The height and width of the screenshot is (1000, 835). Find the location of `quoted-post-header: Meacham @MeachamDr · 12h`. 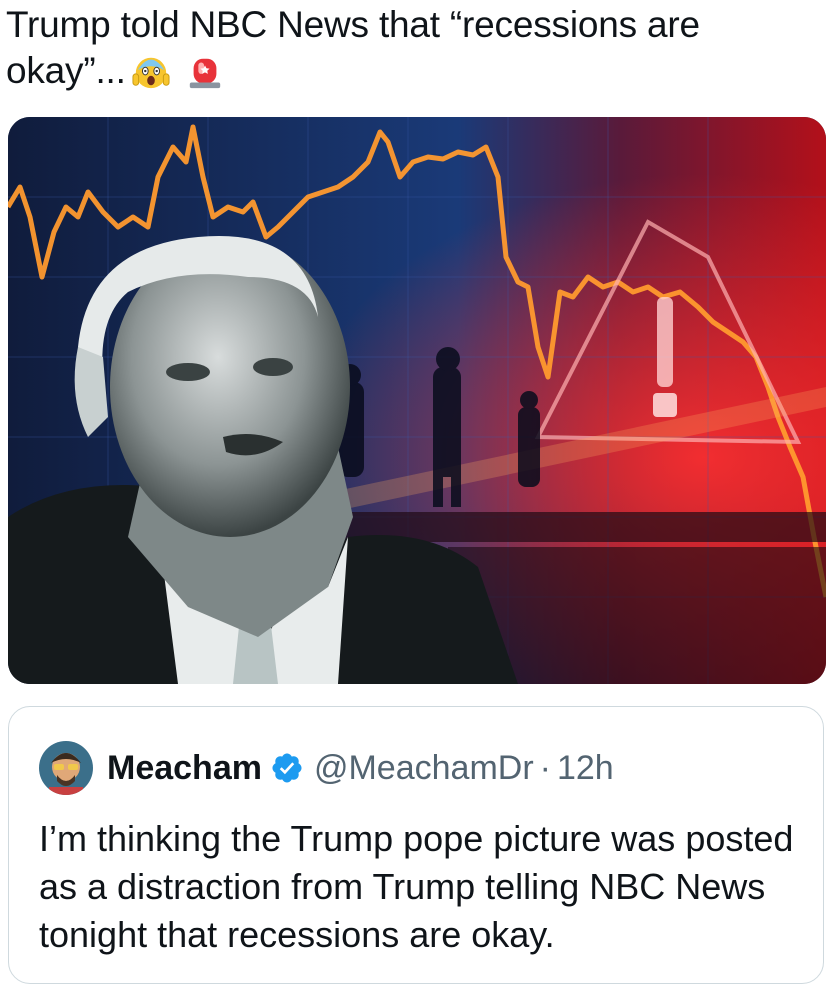

quoted-post-header: Meacham @MeachamDr · 12h is located at coordinates (326, 768).